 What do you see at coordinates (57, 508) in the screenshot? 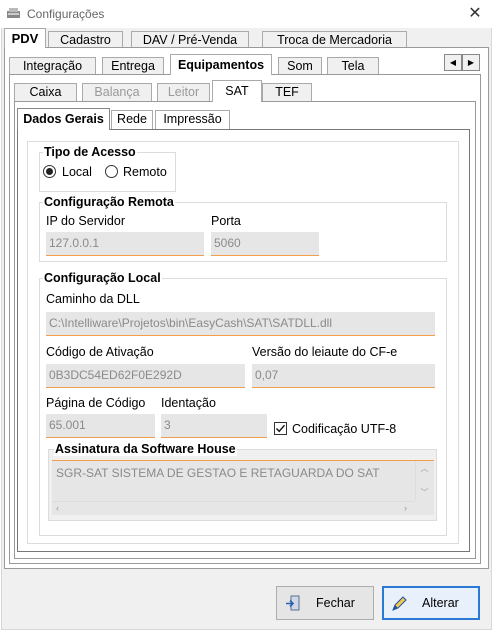
I see `scroll-left-icon: ‹` at bounding box center [57, 508].